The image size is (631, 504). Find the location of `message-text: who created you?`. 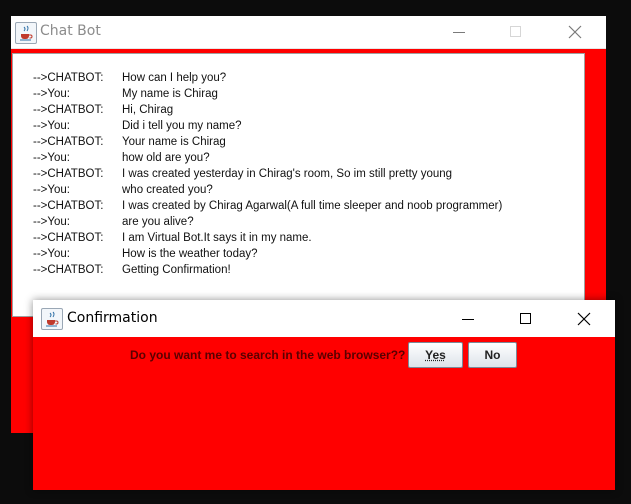

message-text: who created you? is located at coordinates (167, 190).